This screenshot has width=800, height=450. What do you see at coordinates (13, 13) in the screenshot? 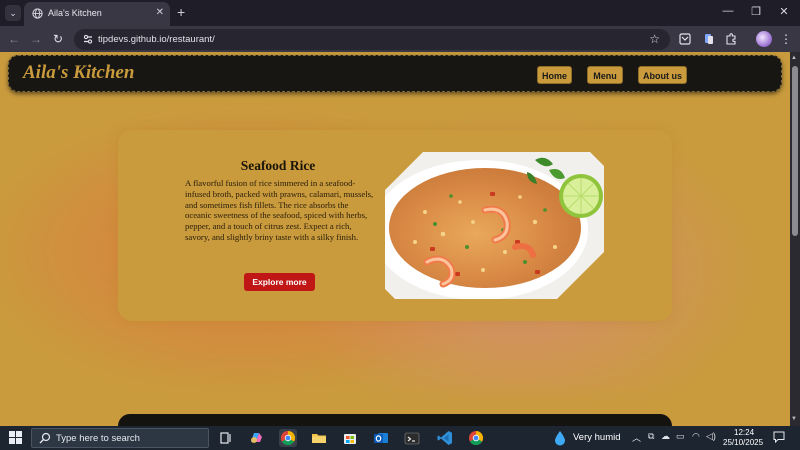
I see `tab-search-menu-button: ⌄` at bounding box center [13, 13].